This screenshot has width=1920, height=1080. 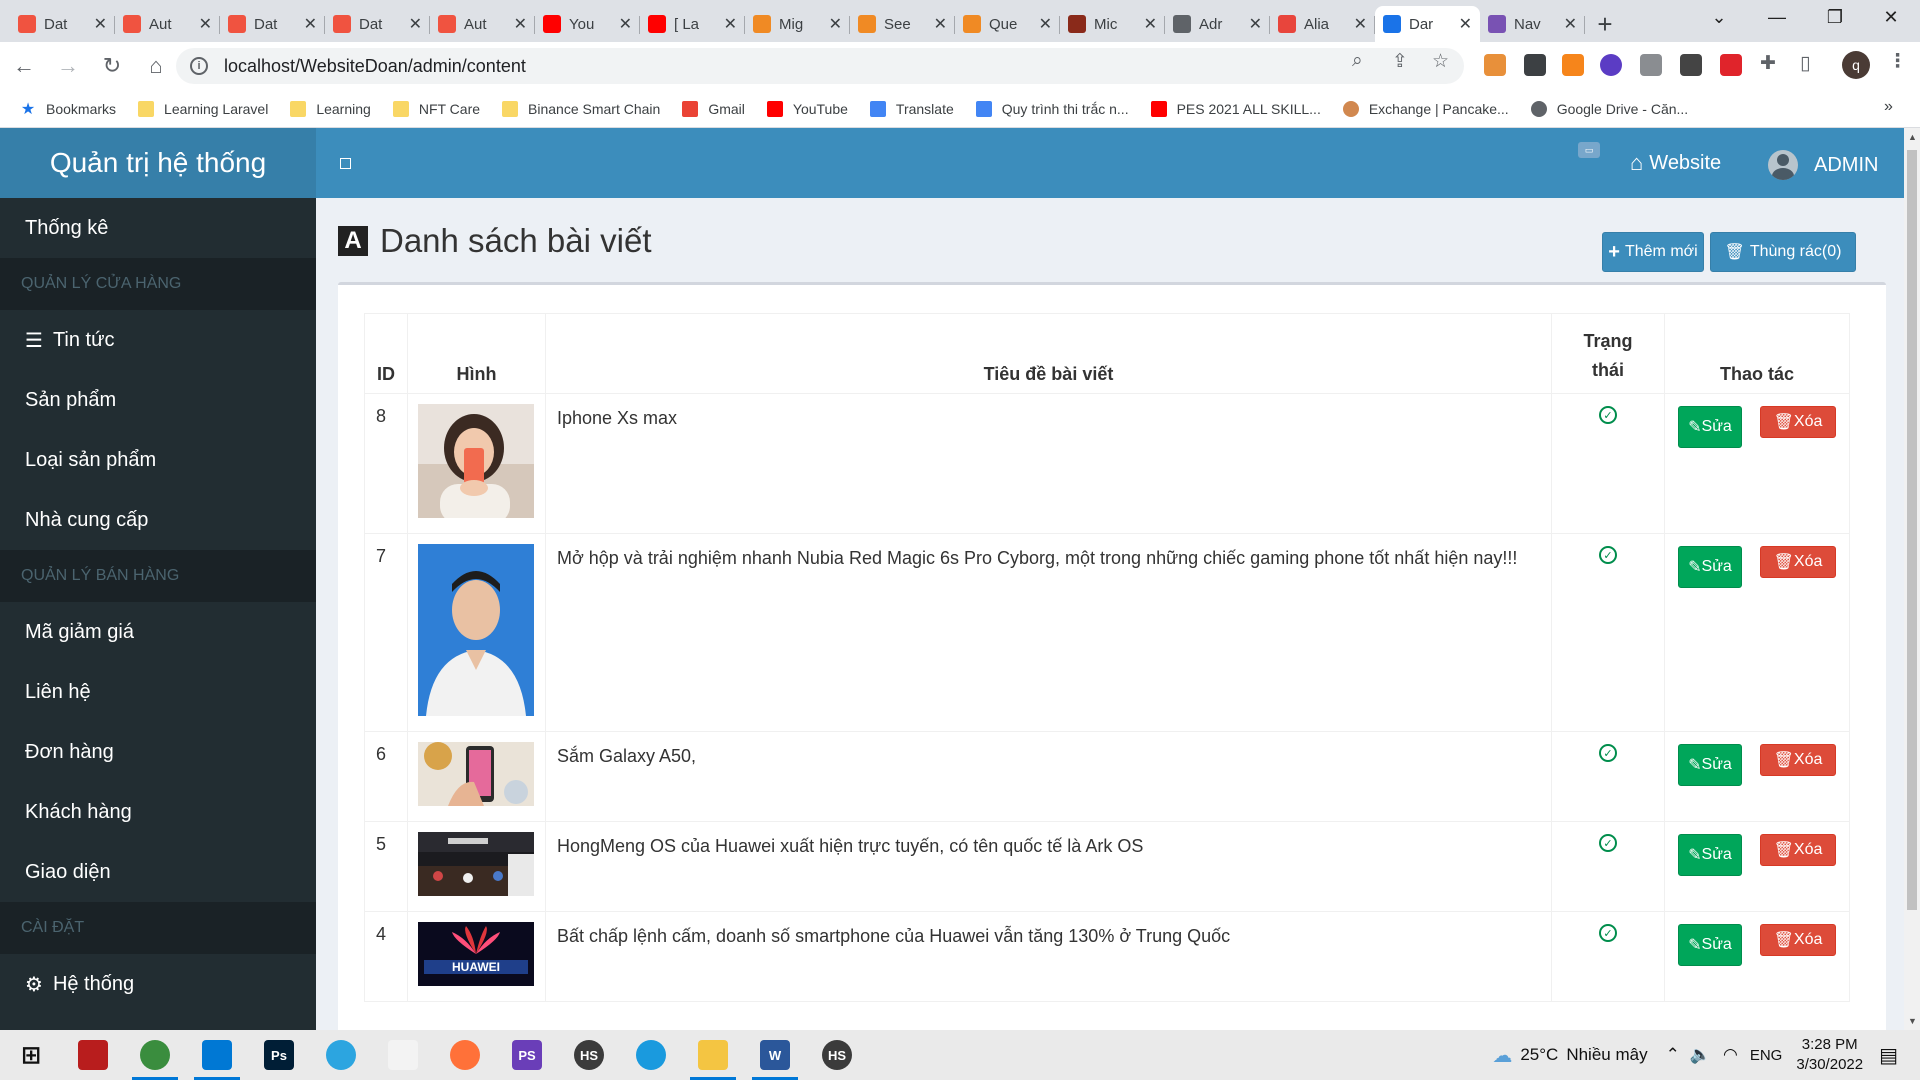 I want to click on weather-temp: 25°C, so click(x=1539, y=1055).